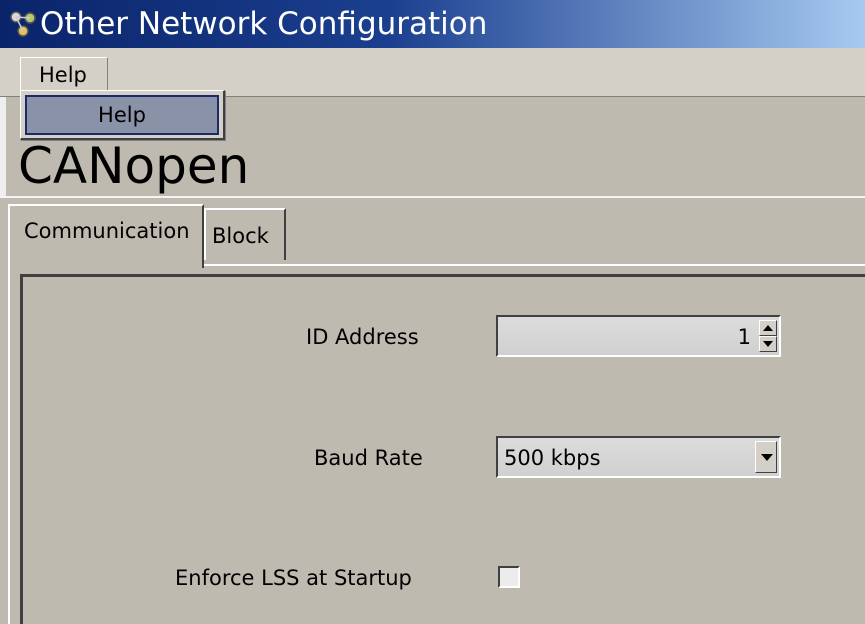  I want to click on arrow-up-icon, so click(768, 328).